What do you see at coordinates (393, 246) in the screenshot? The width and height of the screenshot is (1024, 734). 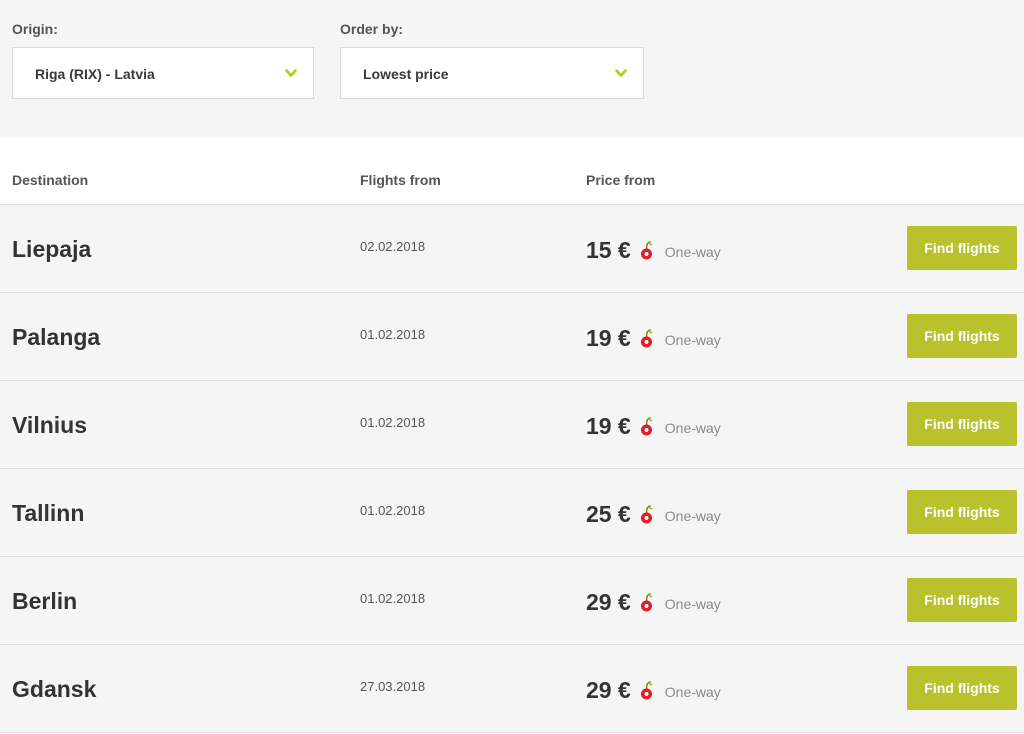 I see `flight-date: 02.02.2018` at bounding box center [393, 246].